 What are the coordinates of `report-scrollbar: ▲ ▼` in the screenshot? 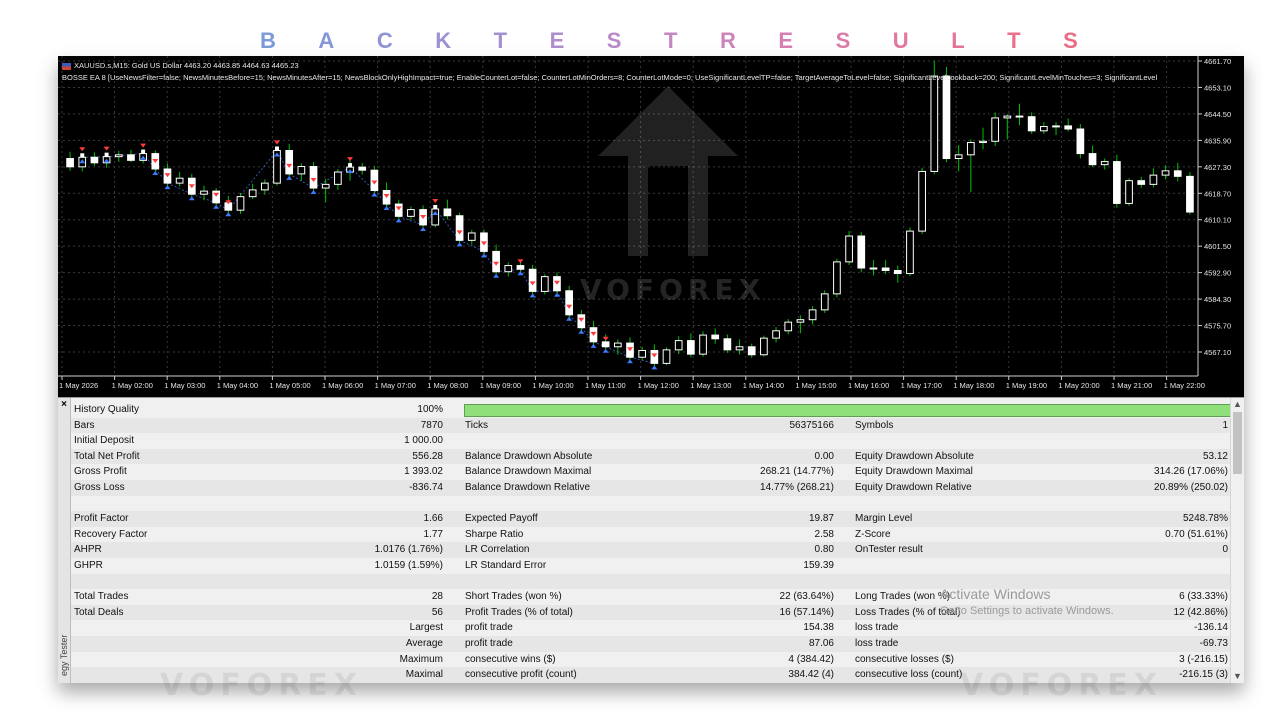 It's located at (1237, 540).